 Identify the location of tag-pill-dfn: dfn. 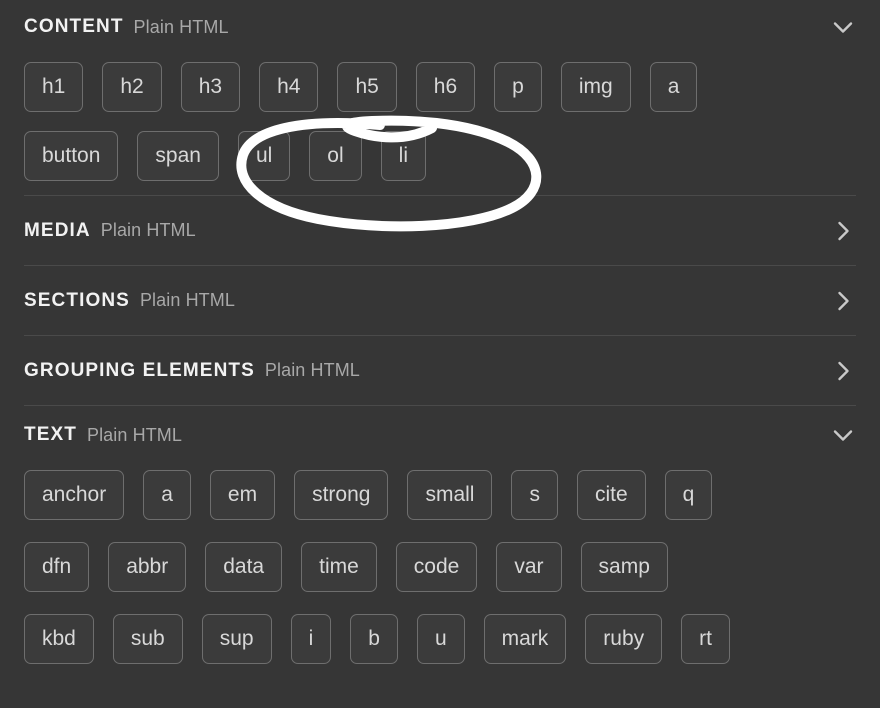
(57, 567).